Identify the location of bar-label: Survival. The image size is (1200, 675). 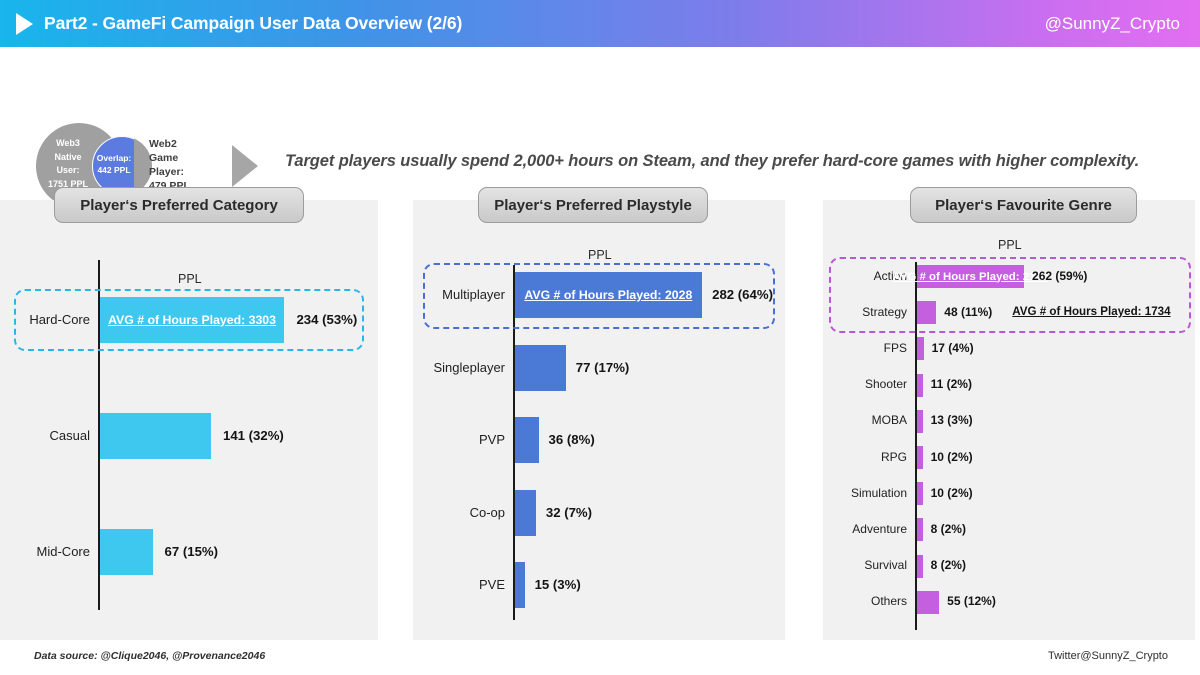
(885, 565).